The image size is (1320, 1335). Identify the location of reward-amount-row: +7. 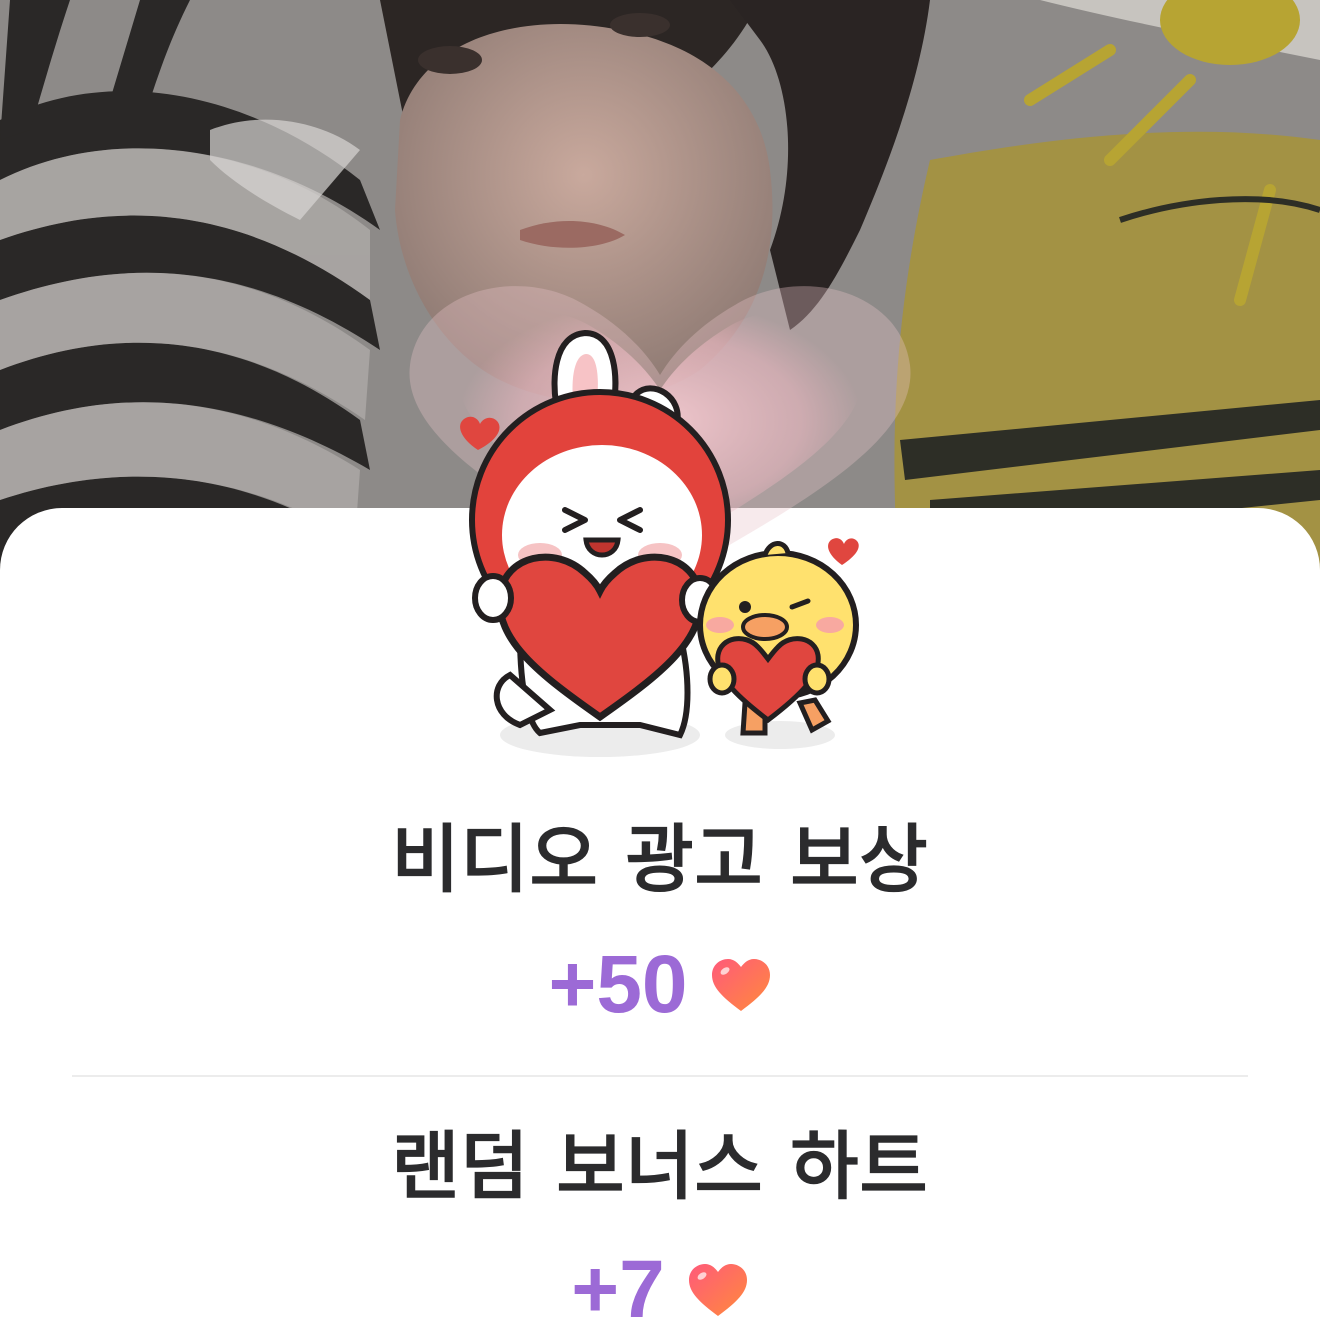
(660, 1290).